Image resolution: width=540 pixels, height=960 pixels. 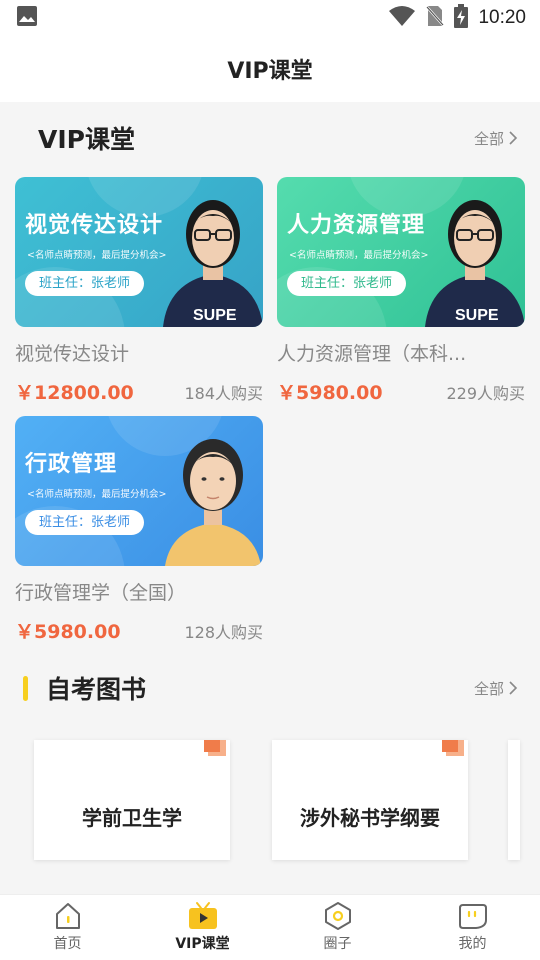 I want to click on course-price: ￥12800.00, so click(x=74, y=393).